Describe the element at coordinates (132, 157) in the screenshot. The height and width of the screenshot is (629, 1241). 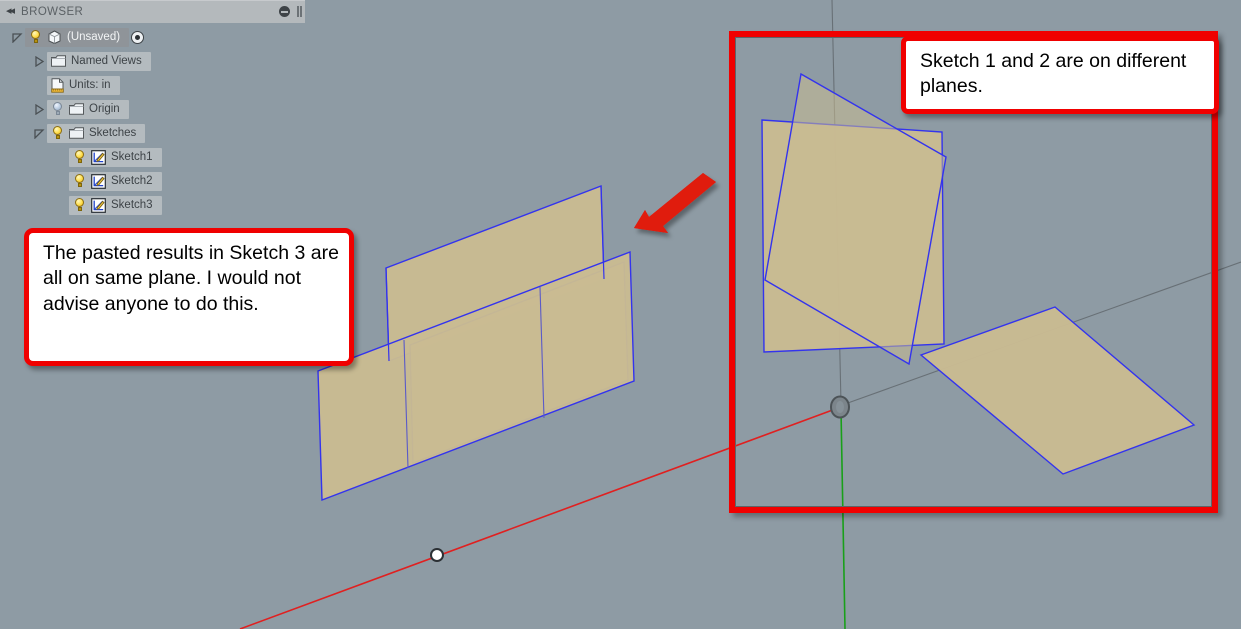
I see `tree-item-label: Sketch1` at that location.